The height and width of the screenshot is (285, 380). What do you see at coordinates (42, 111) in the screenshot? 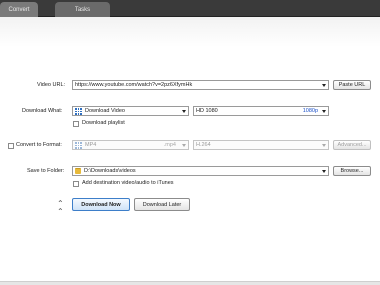
I see `download-what-label: Download What:` at bounding box center [42, 111].